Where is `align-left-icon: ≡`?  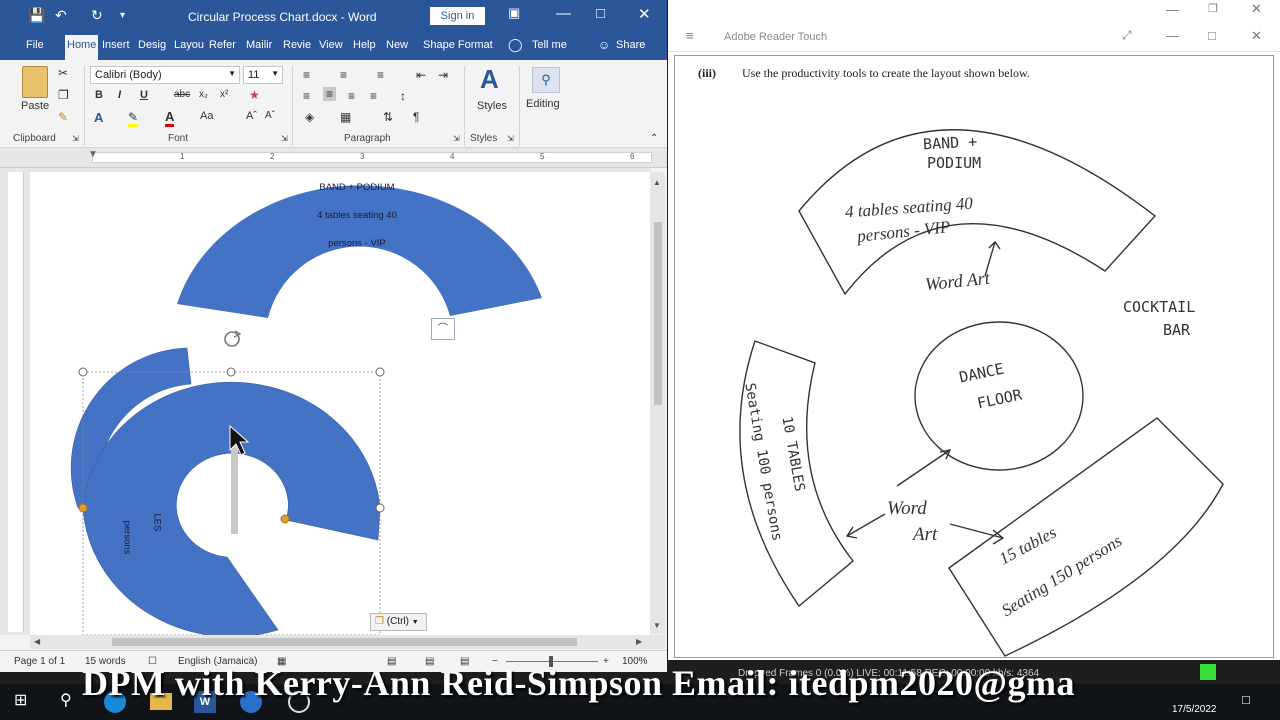 align-left-icon: ≡ is located at coordinates (306, 96).